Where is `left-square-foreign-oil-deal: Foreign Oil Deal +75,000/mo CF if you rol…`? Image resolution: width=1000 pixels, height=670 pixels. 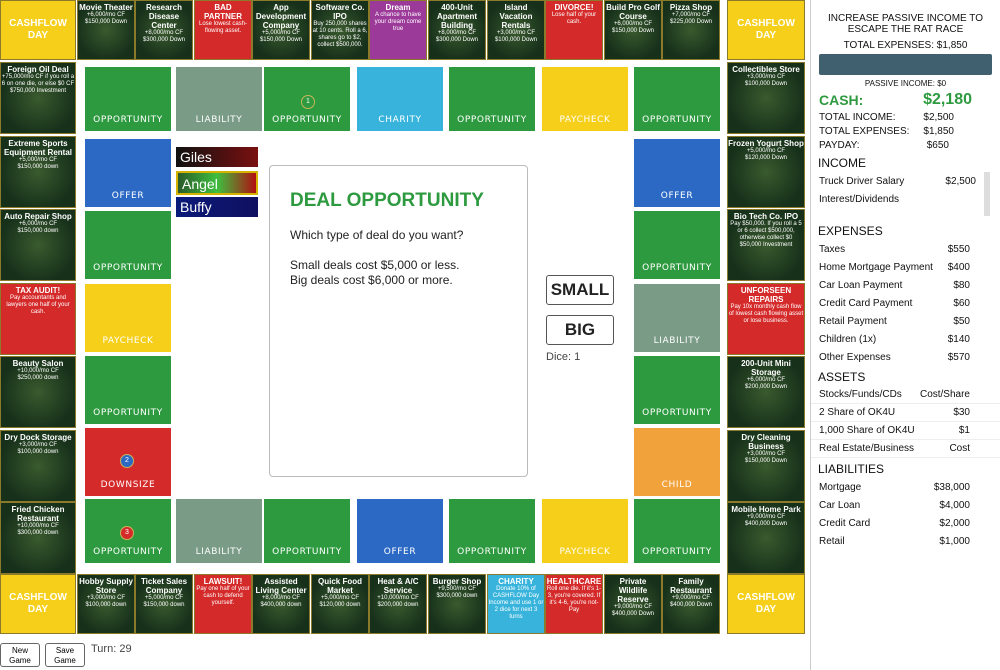 left-square-foreign-oil-deal: Foreign Oil Deal +75,000/mo CF if you rol… is located at coordinates (38, 98).